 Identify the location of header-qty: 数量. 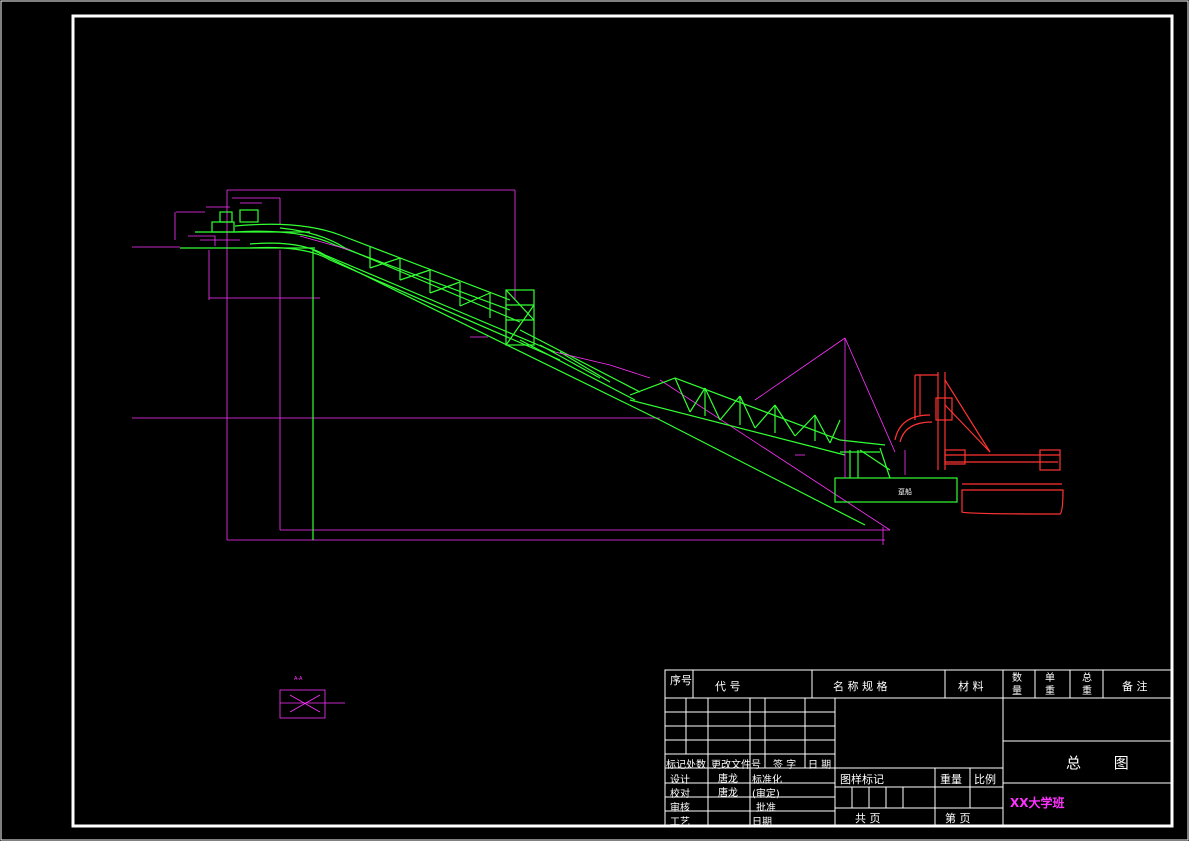
(1017, 685).